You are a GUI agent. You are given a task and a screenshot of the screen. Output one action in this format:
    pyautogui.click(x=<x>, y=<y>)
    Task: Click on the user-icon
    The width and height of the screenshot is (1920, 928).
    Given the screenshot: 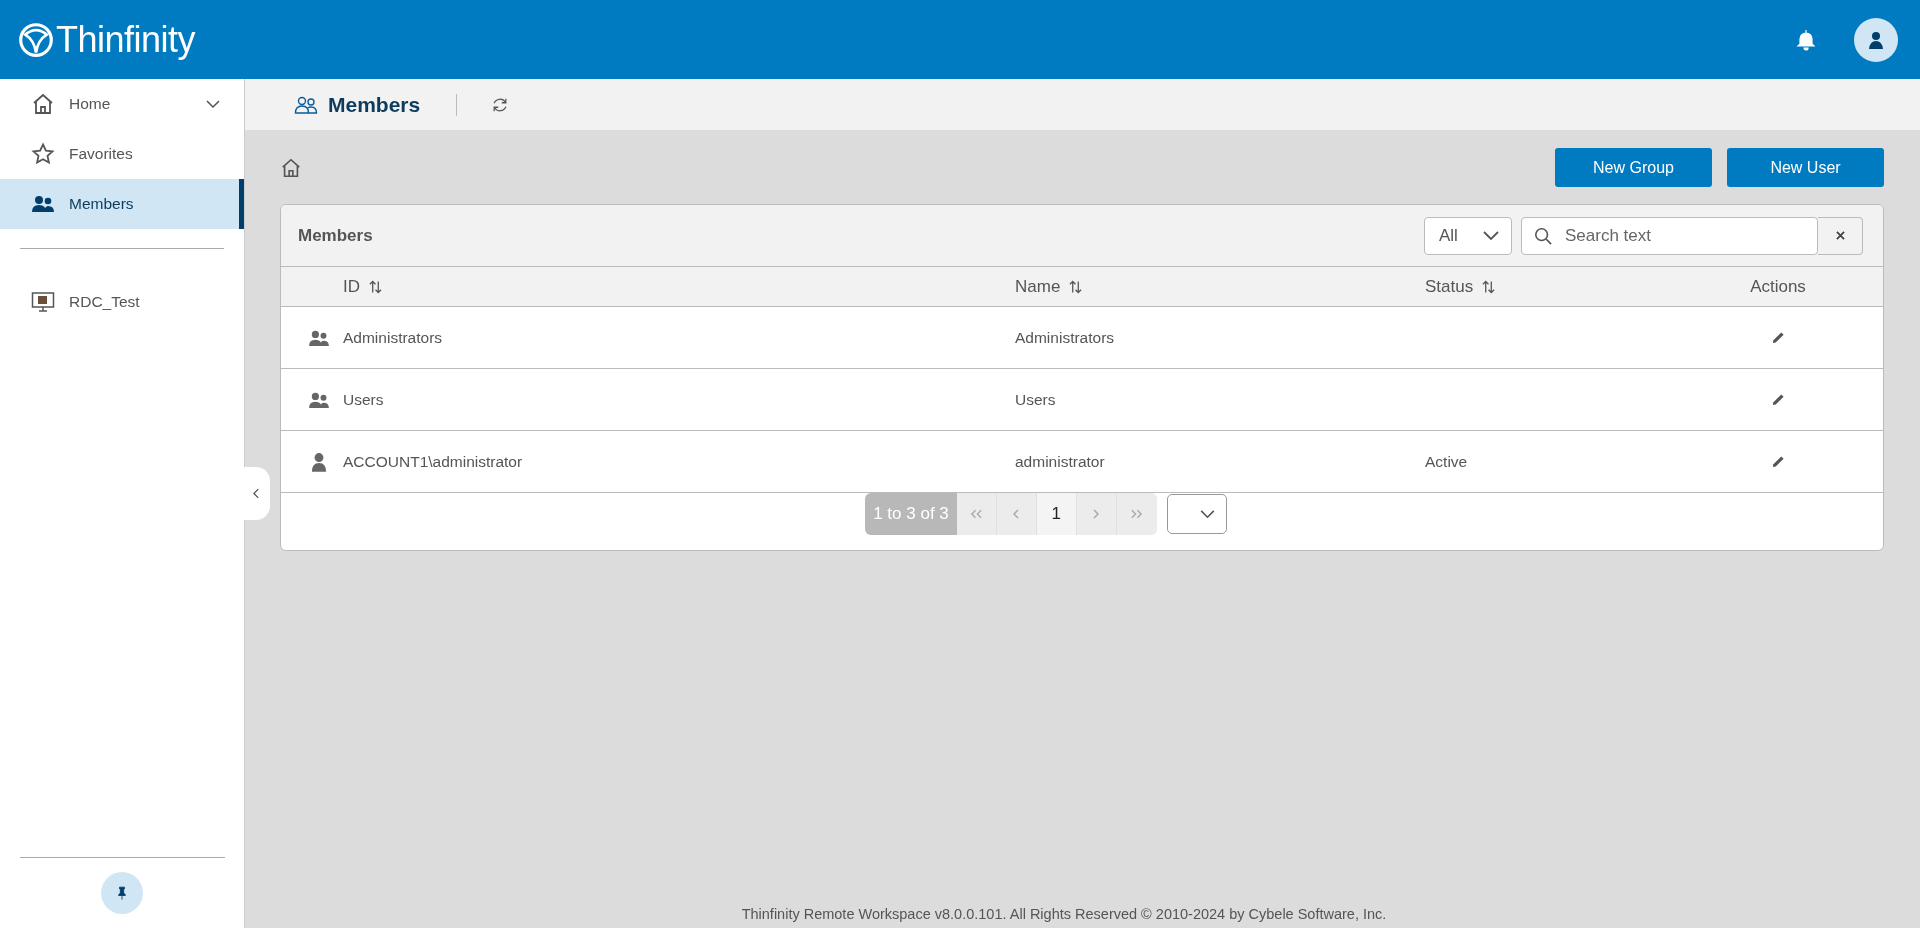 What is the action you would take?
    pyautogui.click(x=319, y=461)
    